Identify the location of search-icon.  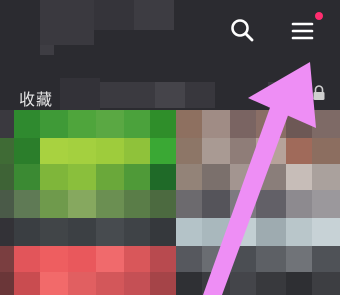
(242, 30).